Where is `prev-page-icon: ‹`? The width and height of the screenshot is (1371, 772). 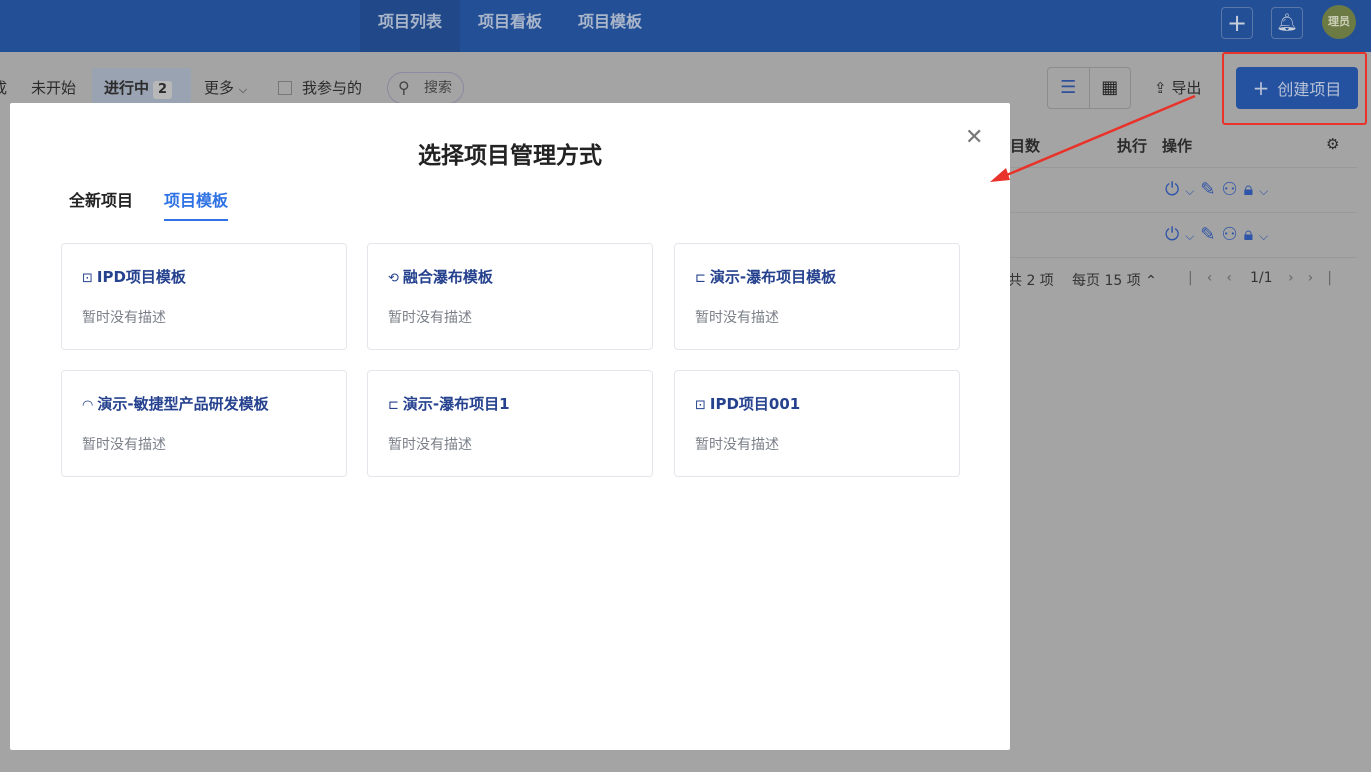
prev-page-icon: ‹ is located at coordinates (1236, 278).